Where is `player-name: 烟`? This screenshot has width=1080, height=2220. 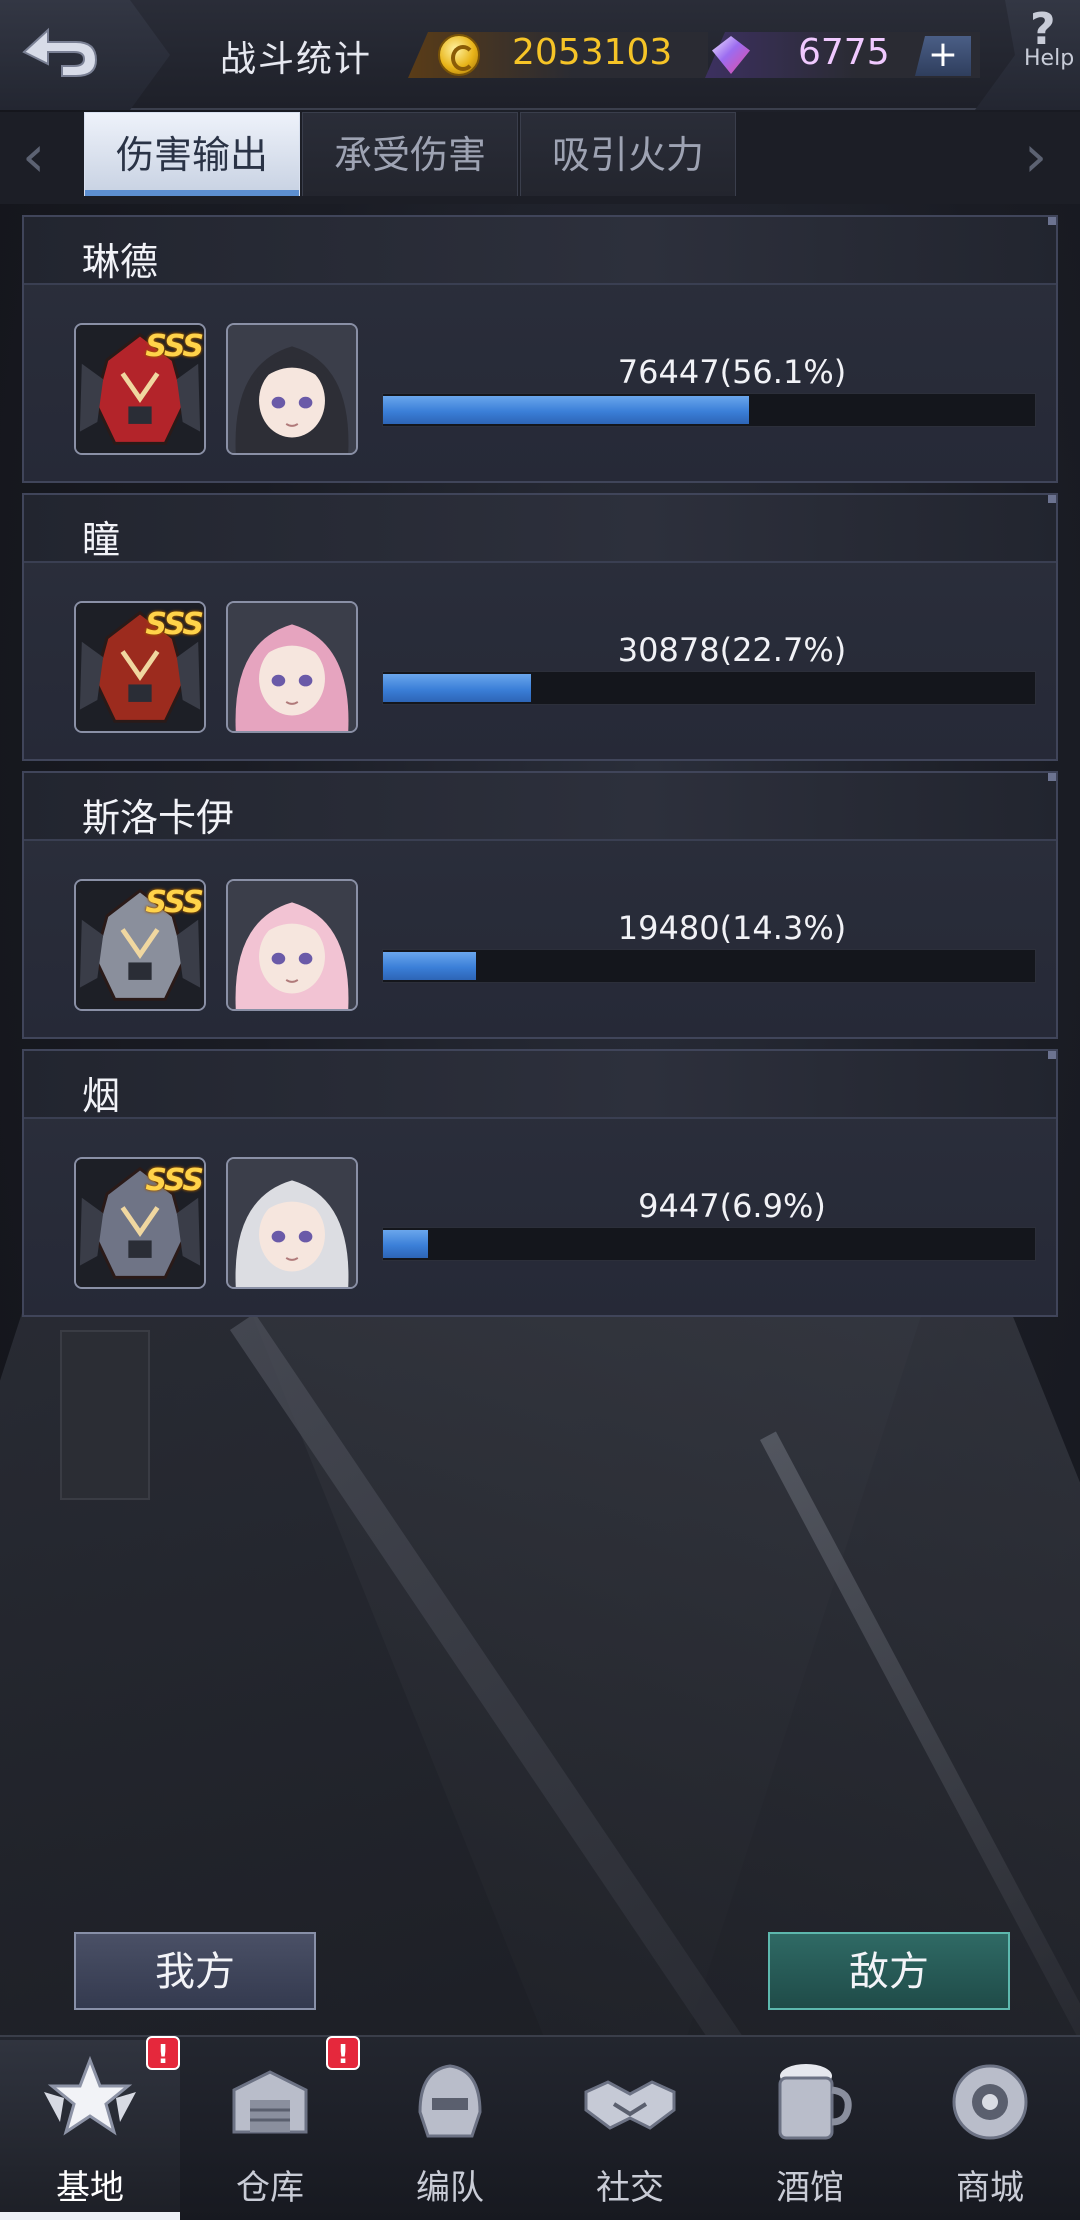 player-name: 烟 is located at coordinates (101, 1096).